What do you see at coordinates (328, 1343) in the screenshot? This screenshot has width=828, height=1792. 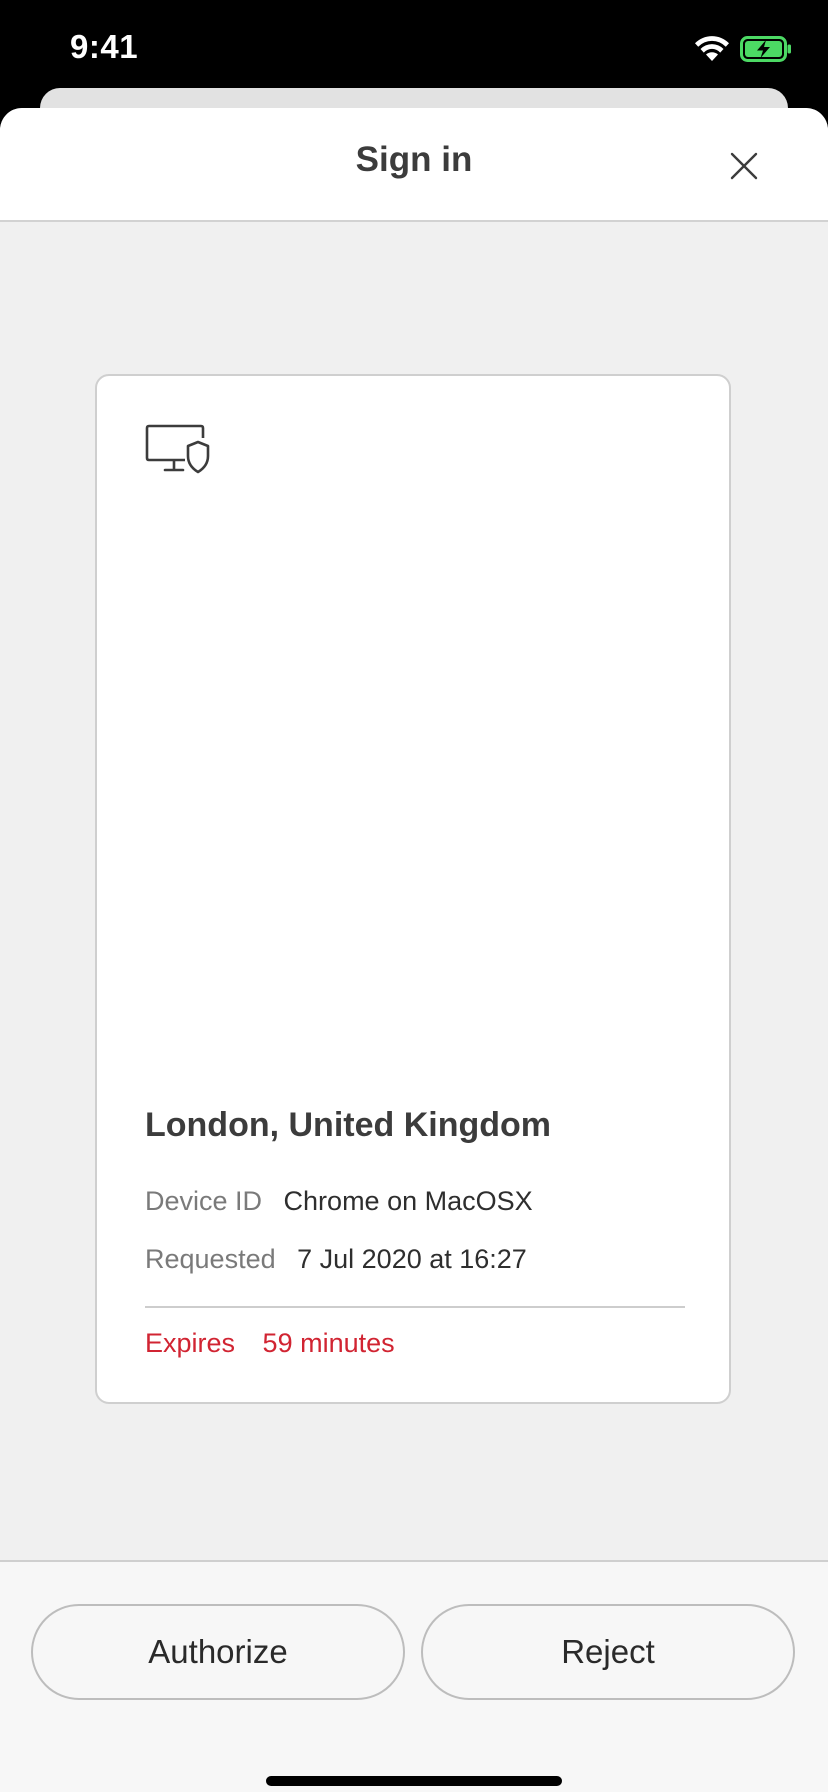 I see `expires-value: 59 minutes` at bounding box center [328, 1343].